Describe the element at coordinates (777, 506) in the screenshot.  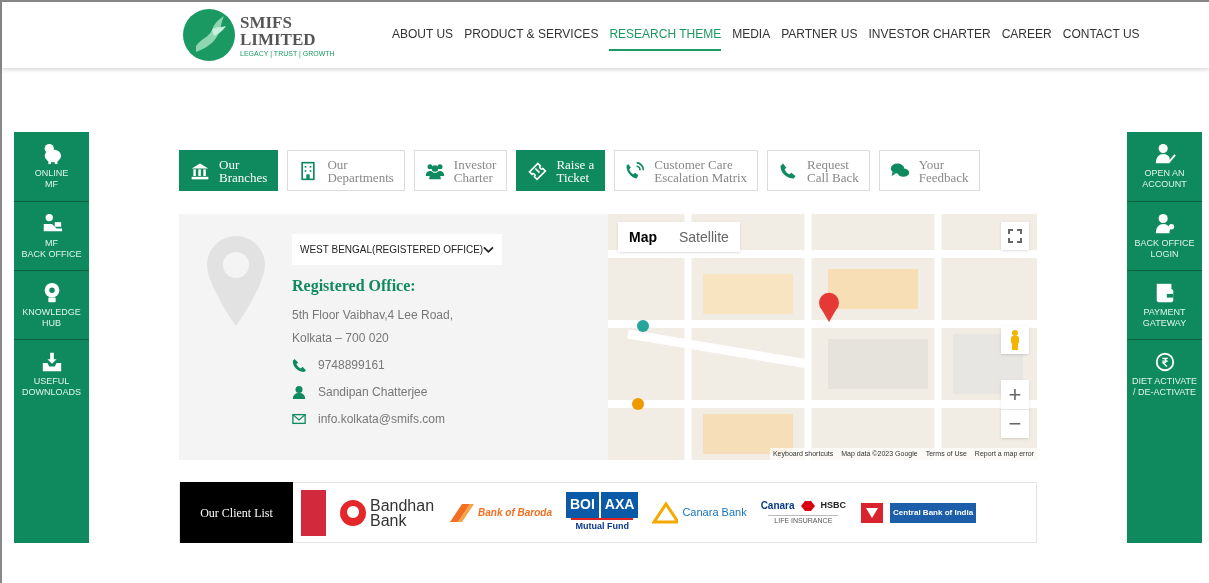
I see `client-logo-text: Canara` at that location.